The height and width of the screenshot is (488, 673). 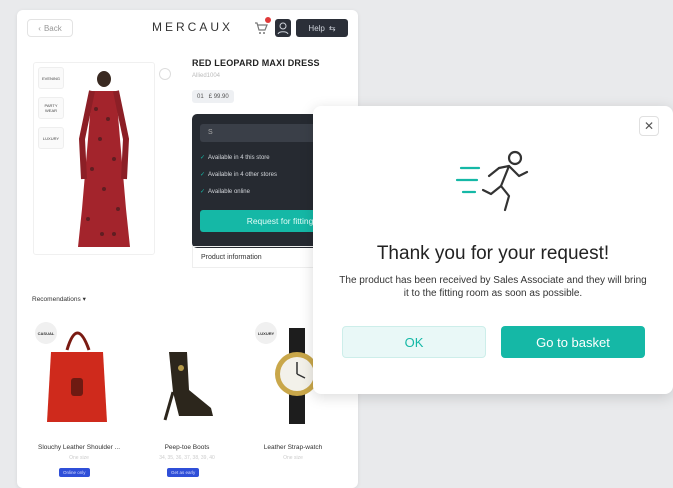 I want to click on availability-item: ✓ Available in 4 this store, so click(x=235, y=158).